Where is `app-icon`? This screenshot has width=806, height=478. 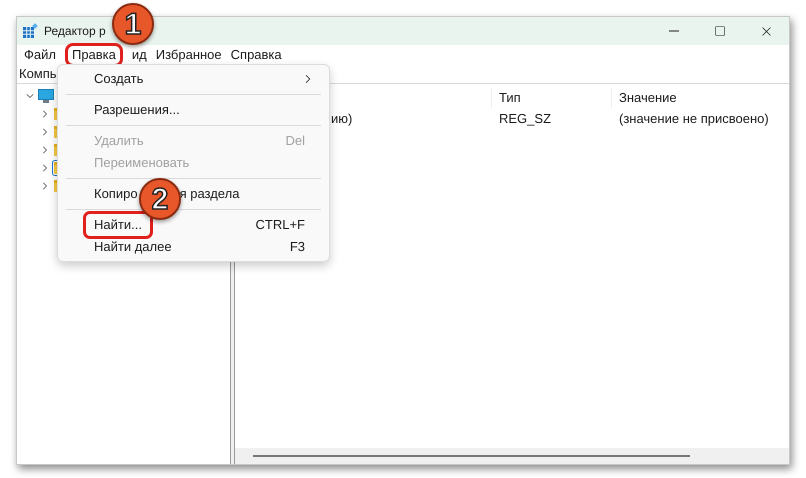 app-icon is located at coordinates (30, 31).